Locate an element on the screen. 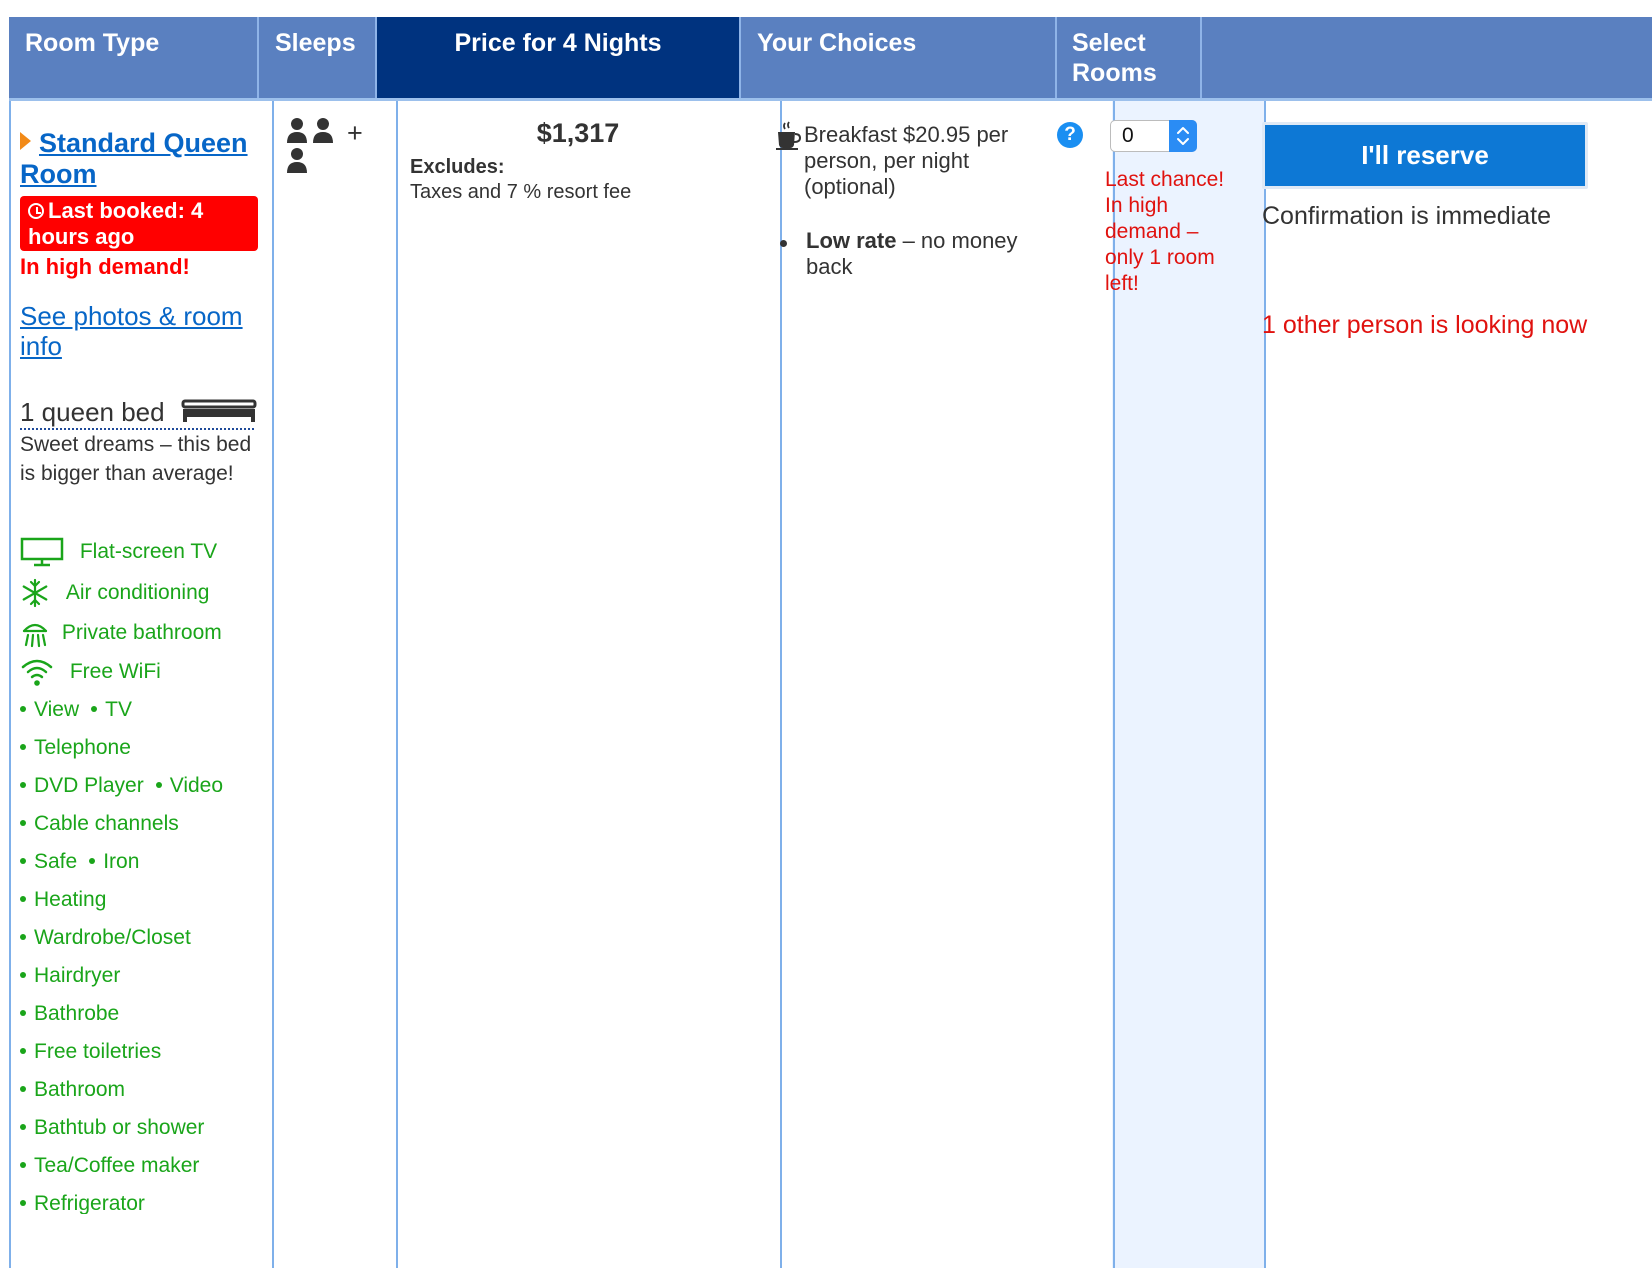 The width and height of the screenshot is (1652, 1268). chevron-up-down-icon is located at coordinates (1183, 136).